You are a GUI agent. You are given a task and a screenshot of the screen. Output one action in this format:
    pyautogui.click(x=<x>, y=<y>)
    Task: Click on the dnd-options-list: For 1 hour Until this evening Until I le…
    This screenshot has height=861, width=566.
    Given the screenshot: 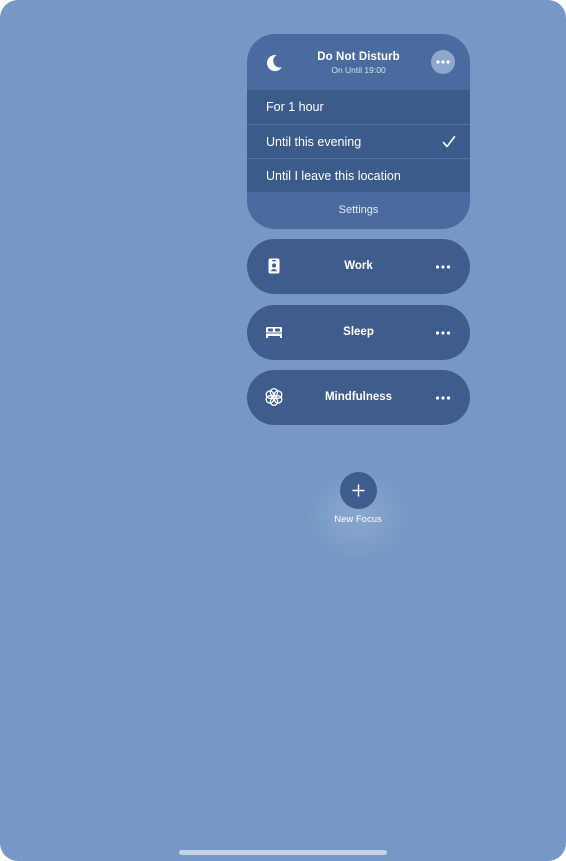 What is the action you would take?
    pyautogui.click(x=358, y=141)
    